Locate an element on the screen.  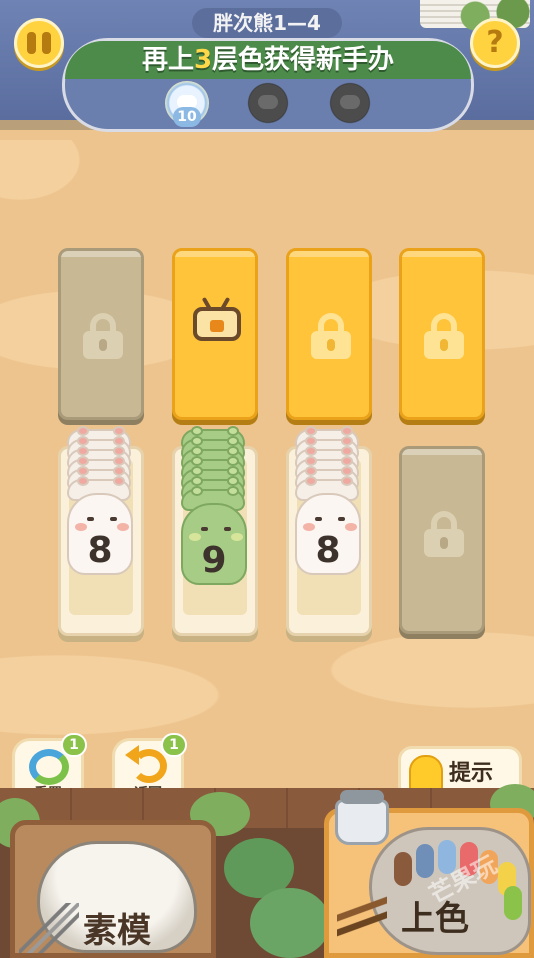
video-unlock-tray is located at coordinates (215, 334).